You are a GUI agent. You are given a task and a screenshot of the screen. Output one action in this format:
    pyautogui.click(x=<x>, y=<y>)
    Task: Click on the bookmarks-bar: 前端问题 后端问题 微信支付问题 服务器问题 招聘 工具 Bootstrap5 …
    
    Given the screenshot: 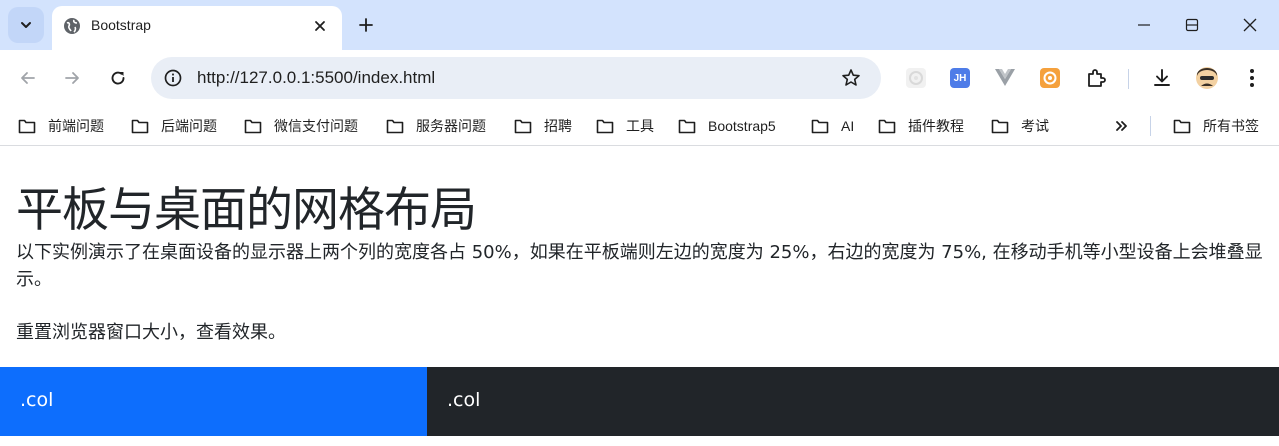 What is the action you would take?
    pyautogui.click(x=639, y=126)
    